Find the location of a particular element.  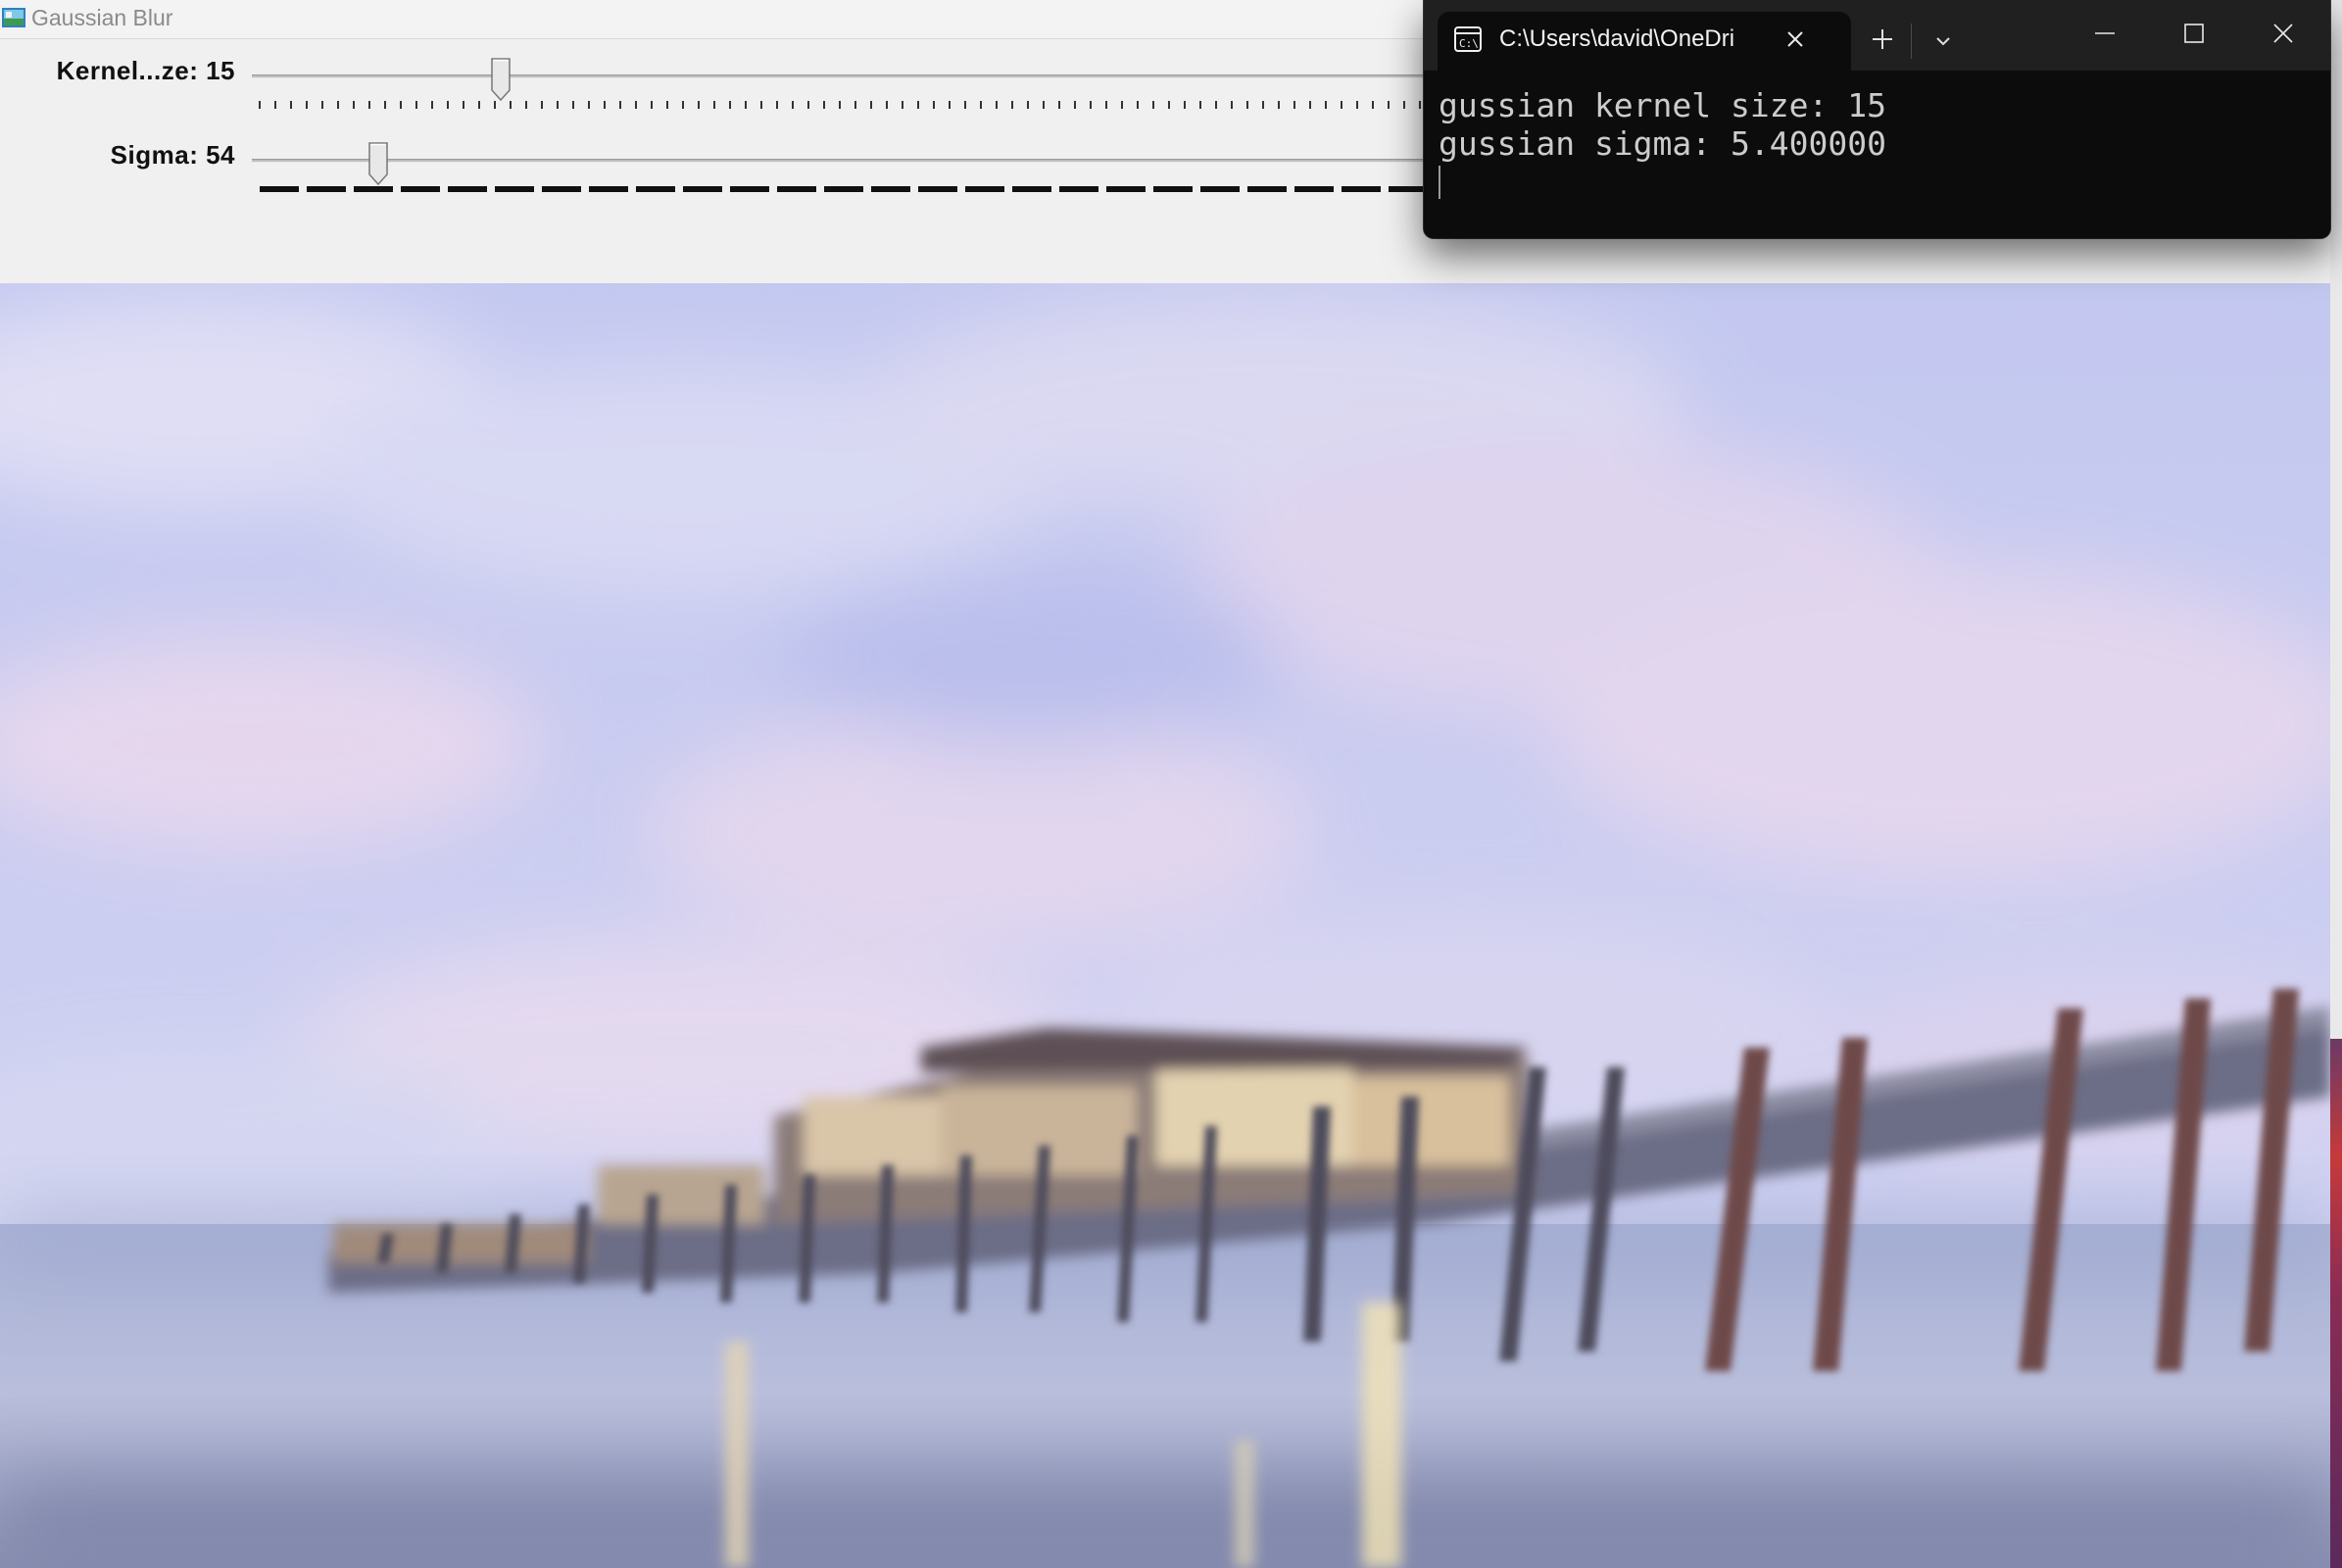

background-window-edge is located at coordinates (2336, 784).